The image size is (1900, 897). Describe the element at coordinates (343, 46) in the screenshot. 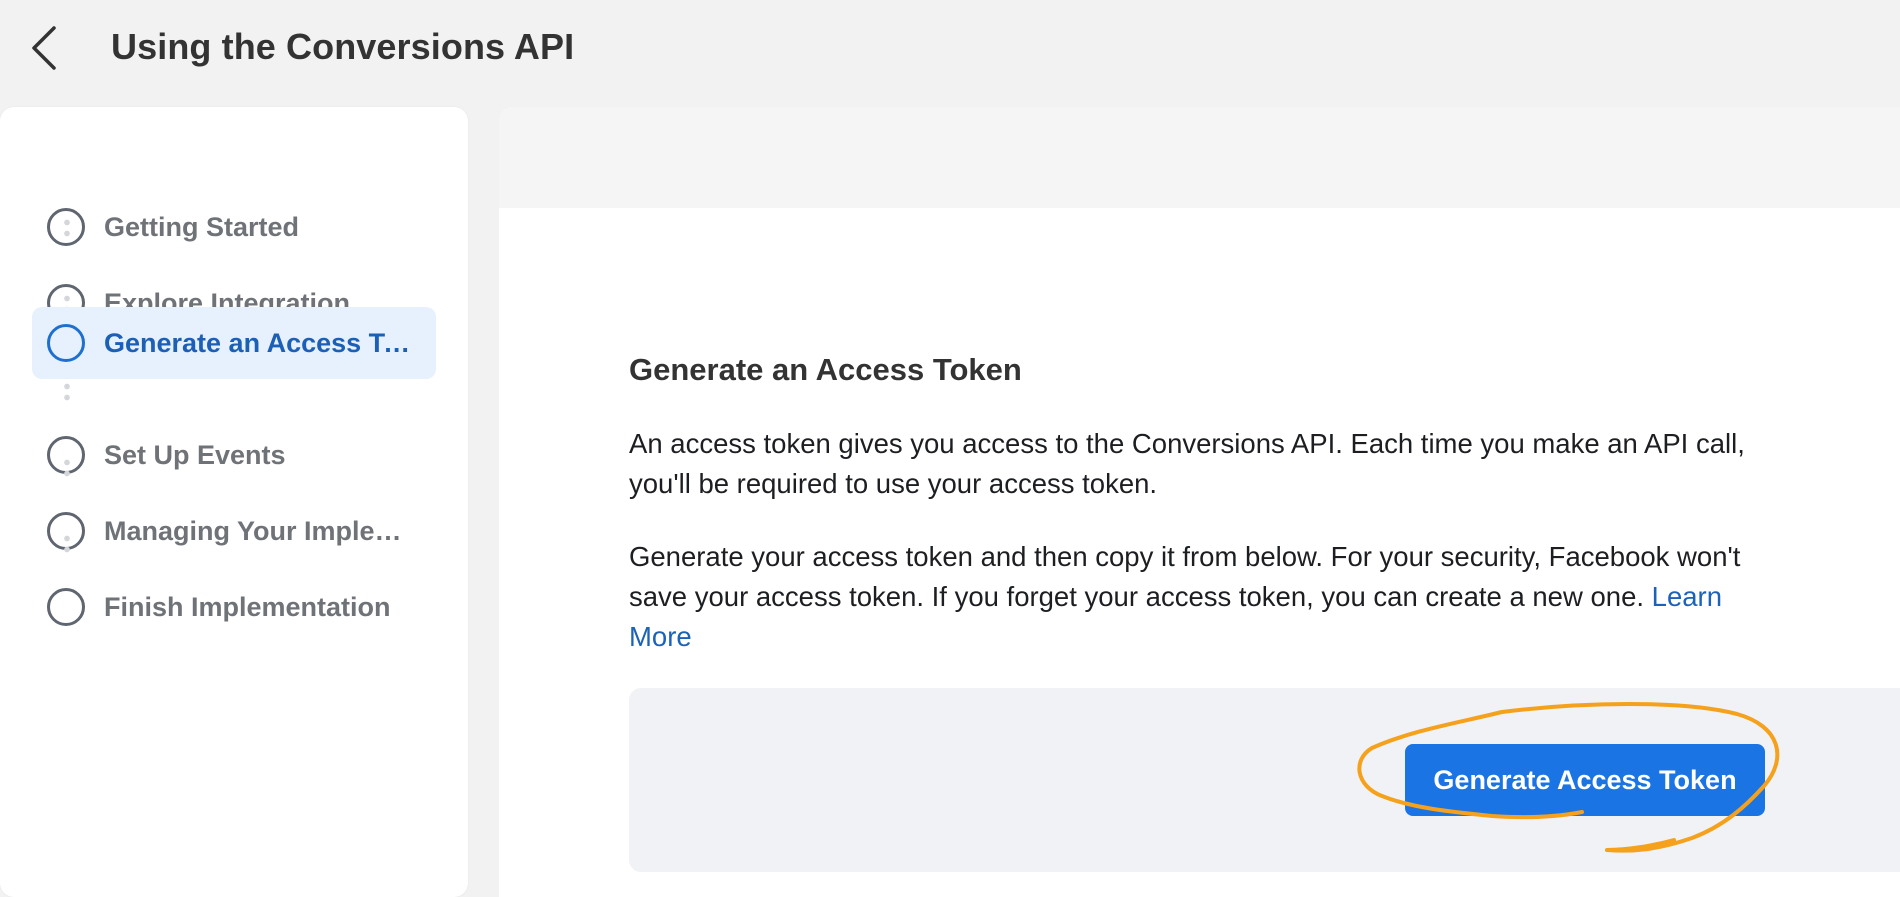

I see `page-title: Using the Conversions API` at that location.